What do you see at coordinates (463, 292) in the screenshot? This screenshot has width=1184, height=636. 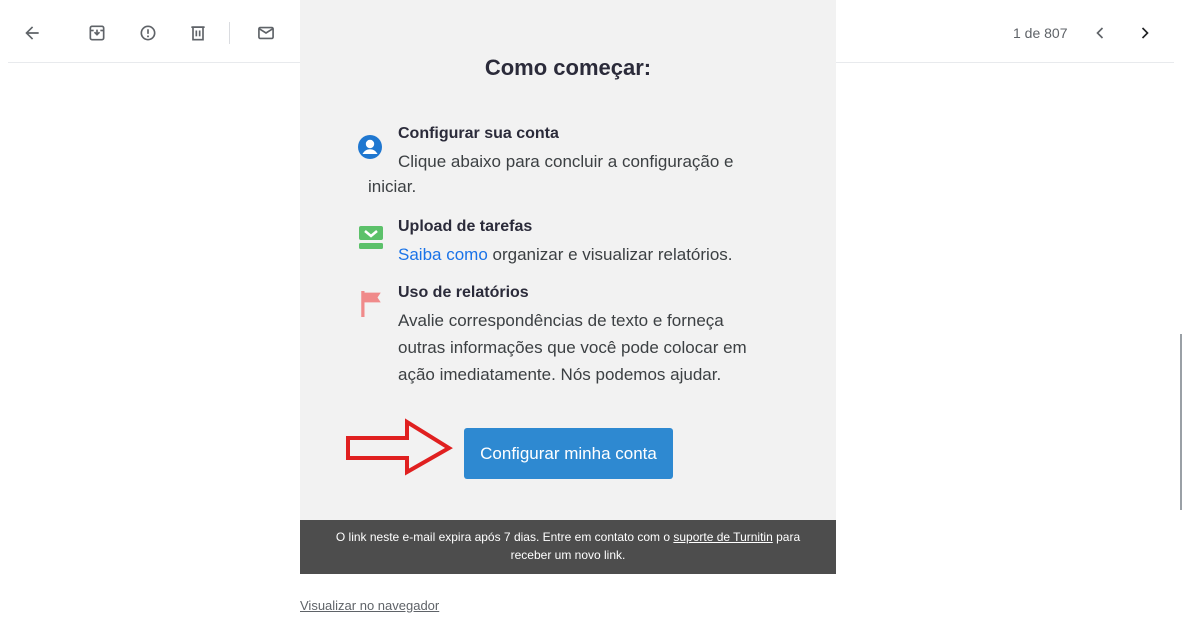 I see `item-title-reports: Uso de relatórios` at bounding box center [463, 292].